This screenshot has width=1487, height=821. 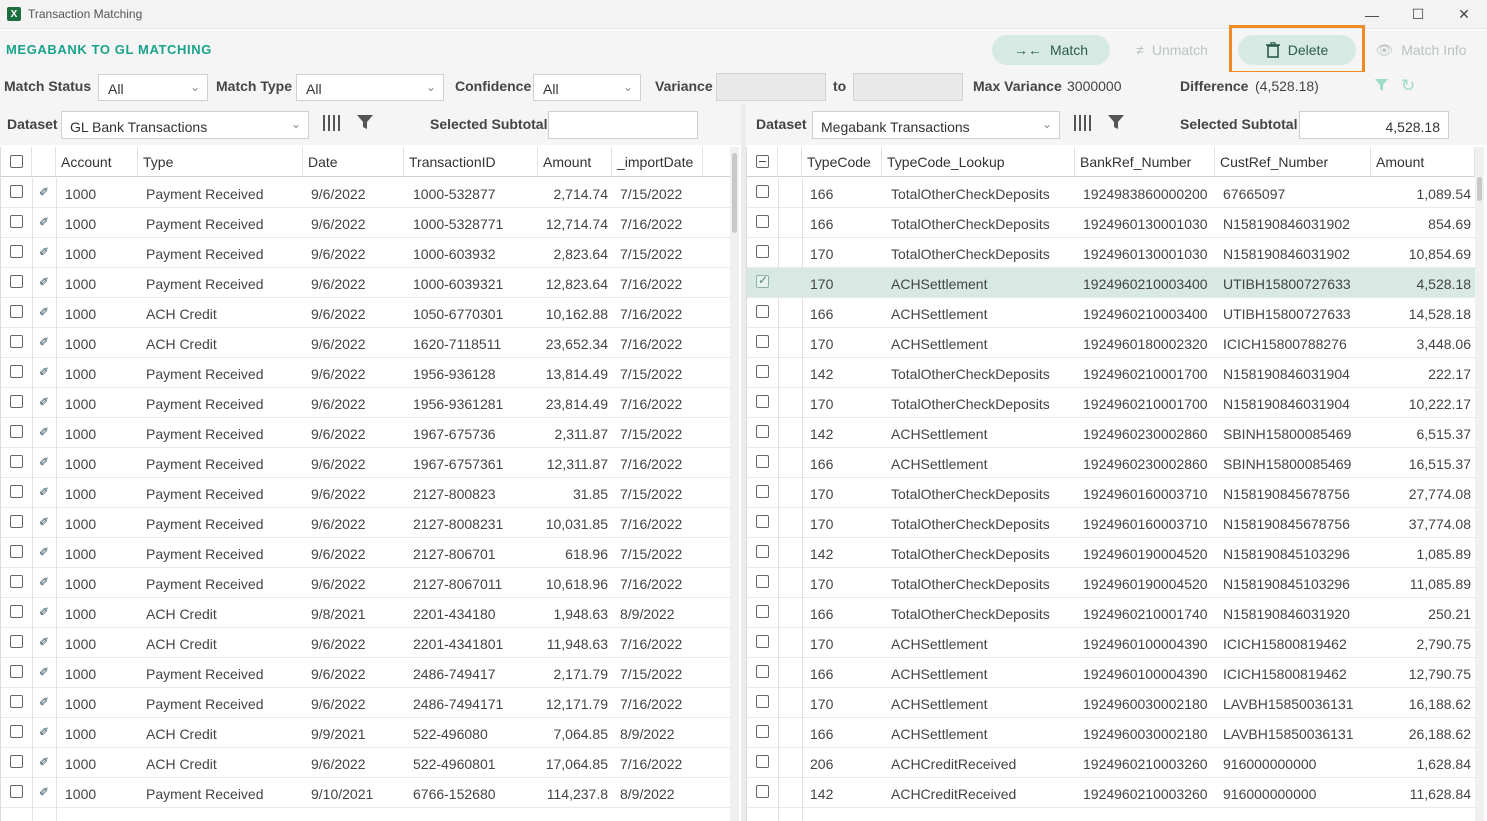 What do you see at coordinates (1421, 50) in the screenshot?
I see `match-info-button: 👁 Match Info` at bounding box center [1421, 50].